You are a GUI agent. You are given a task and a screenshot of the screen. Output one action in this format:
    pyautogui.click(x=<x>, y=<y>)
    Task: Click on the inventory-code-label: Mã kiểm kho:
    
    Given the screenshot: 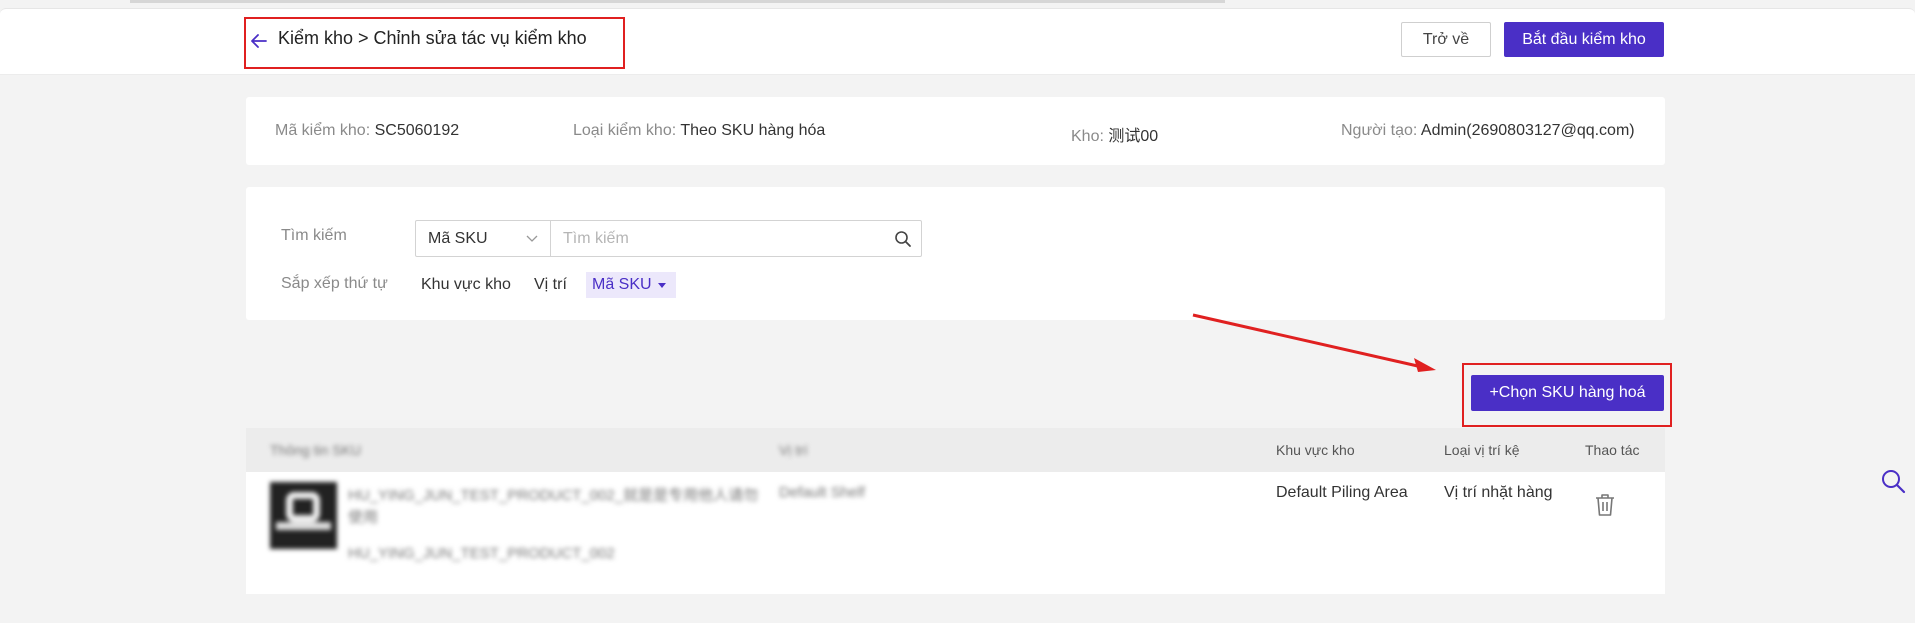 What is the action you would take?
    pyautogui.click(x=325, y=130)
    